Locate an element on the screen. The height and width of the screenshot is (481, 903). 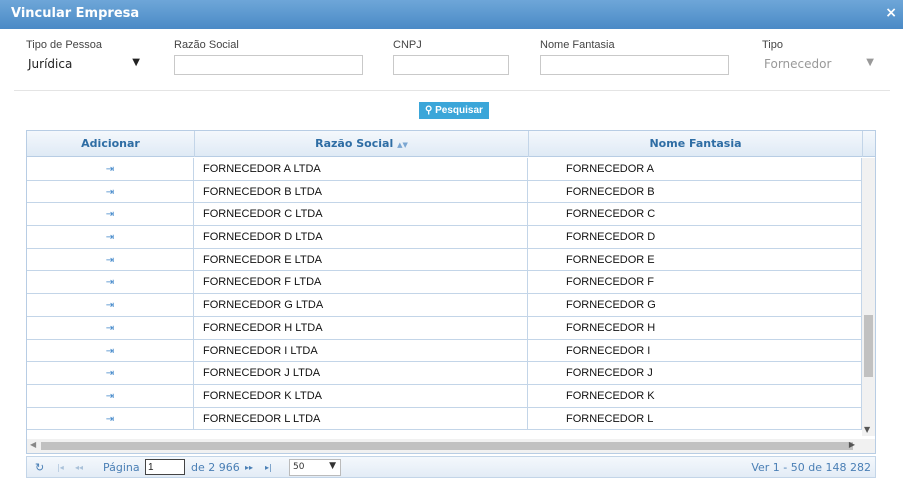
total-pages-label: de 2 966 is located at coordinates (215, 467).